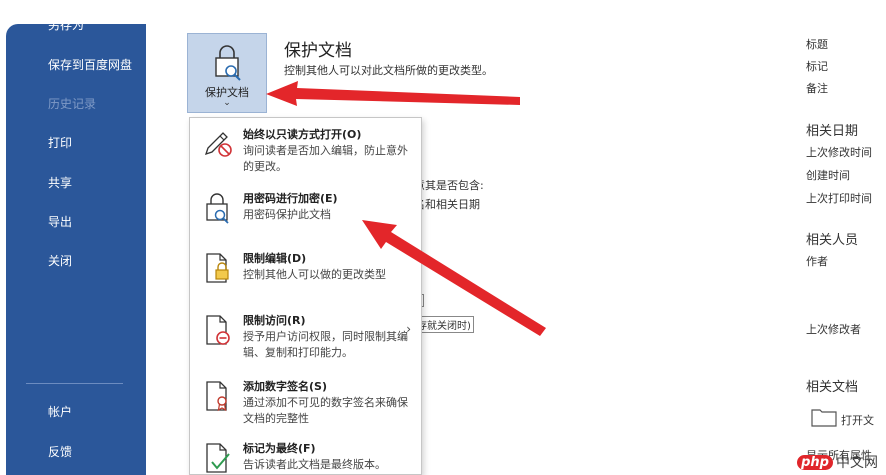  Describe the element at coordinates (449, 185) in the screenshot. I see `inspect-text-1: 意其是否包含:` at that location.